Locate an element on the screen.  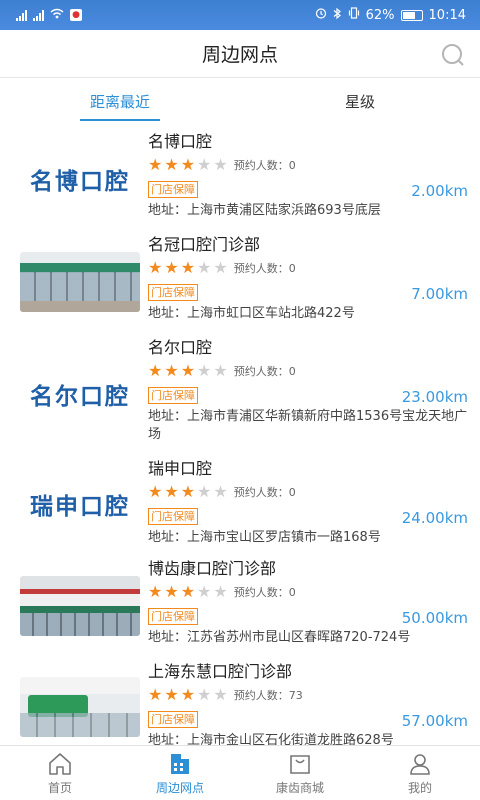
page-title: 周边网点 is located at coordinates (239, 55).